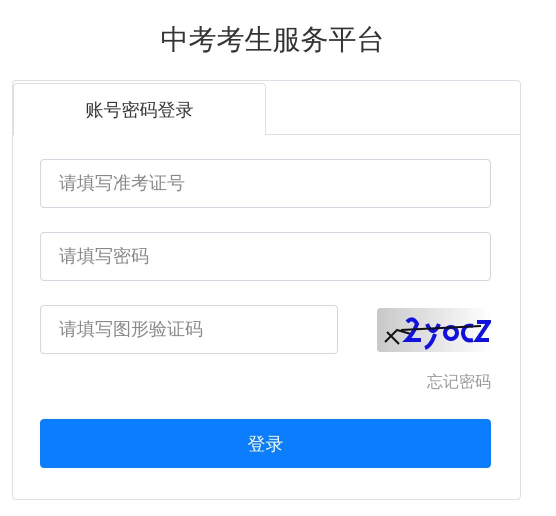 The image size is (556, 516). I want to click on login-button: 登录, so click(265, 443).